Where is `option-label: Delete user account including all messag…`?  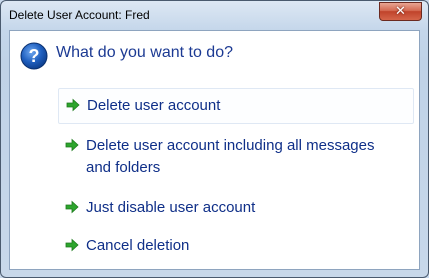
option-label: Delete user account including all messag… is located at coordinates (230, 156).